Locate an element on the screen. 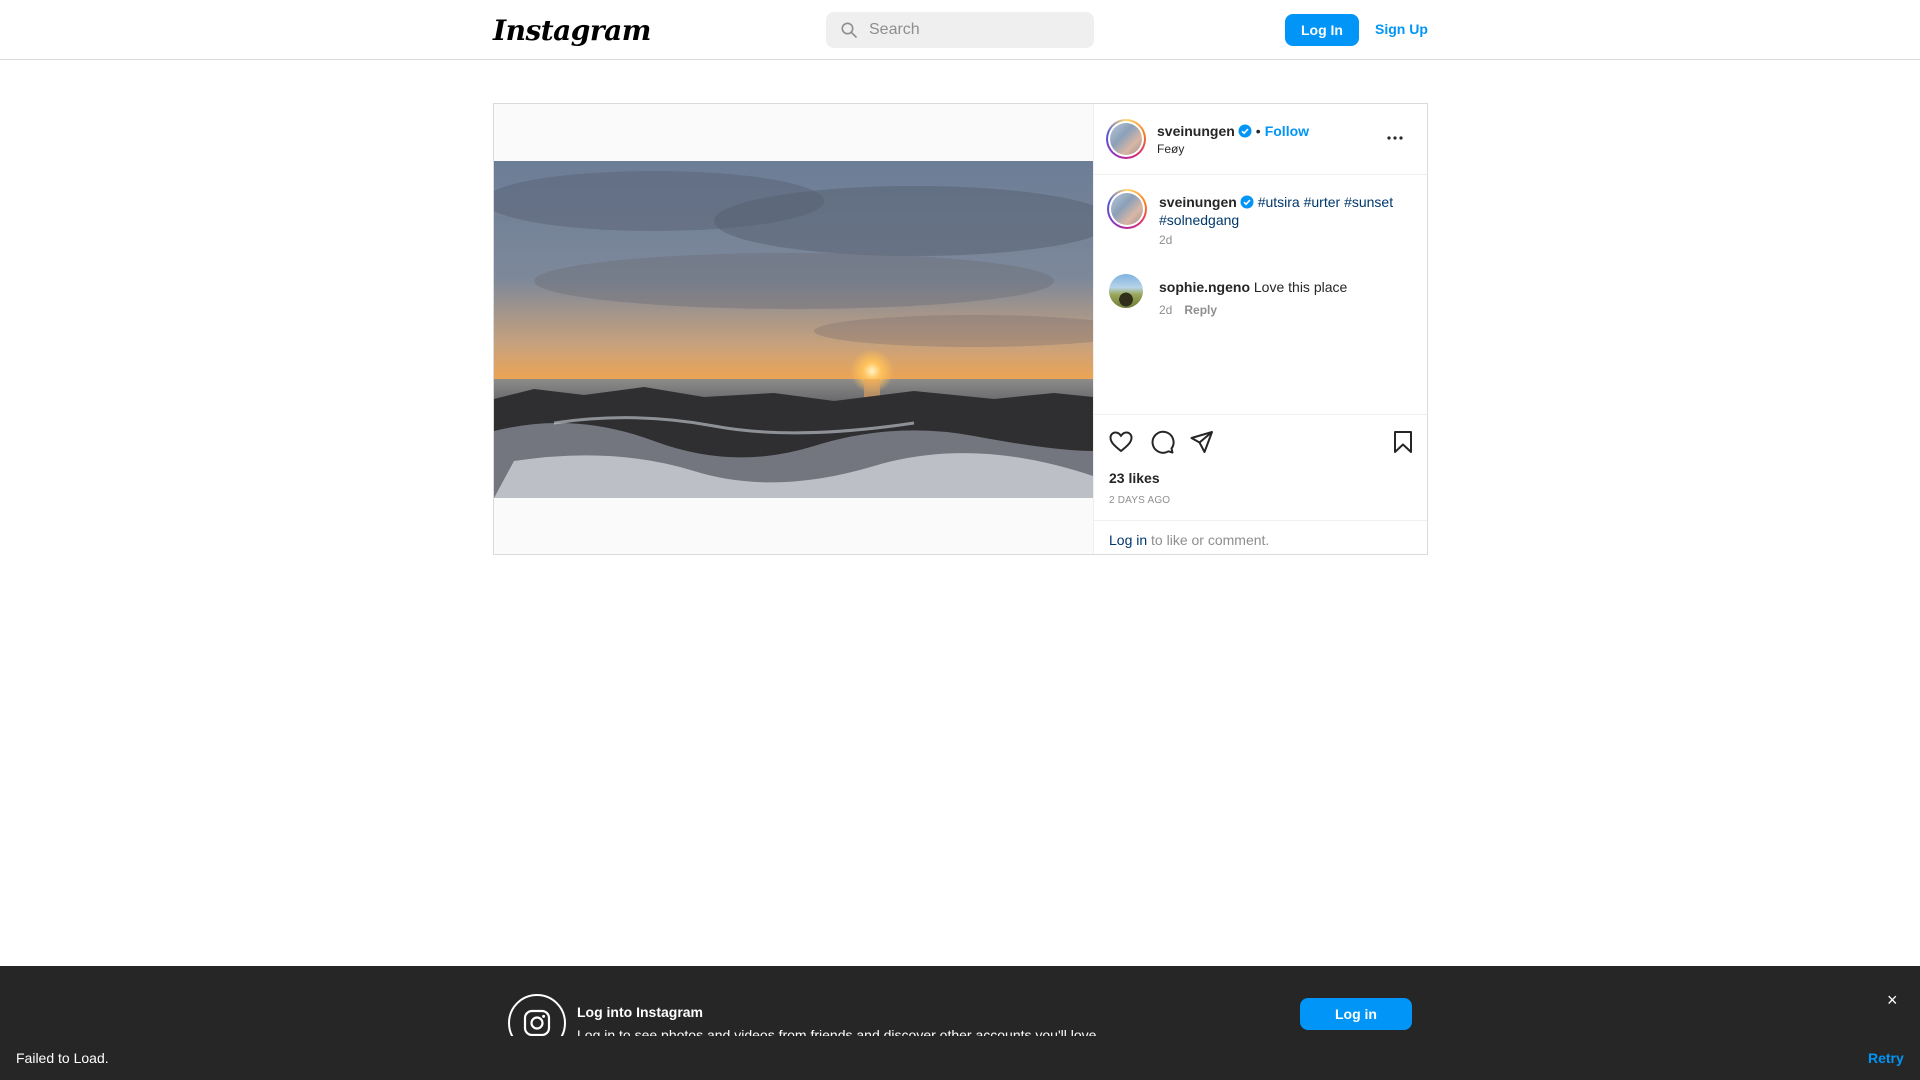 The height and width of the screenshot is (1080, 1920). author-avatar is located at coordinates (1126, 139).